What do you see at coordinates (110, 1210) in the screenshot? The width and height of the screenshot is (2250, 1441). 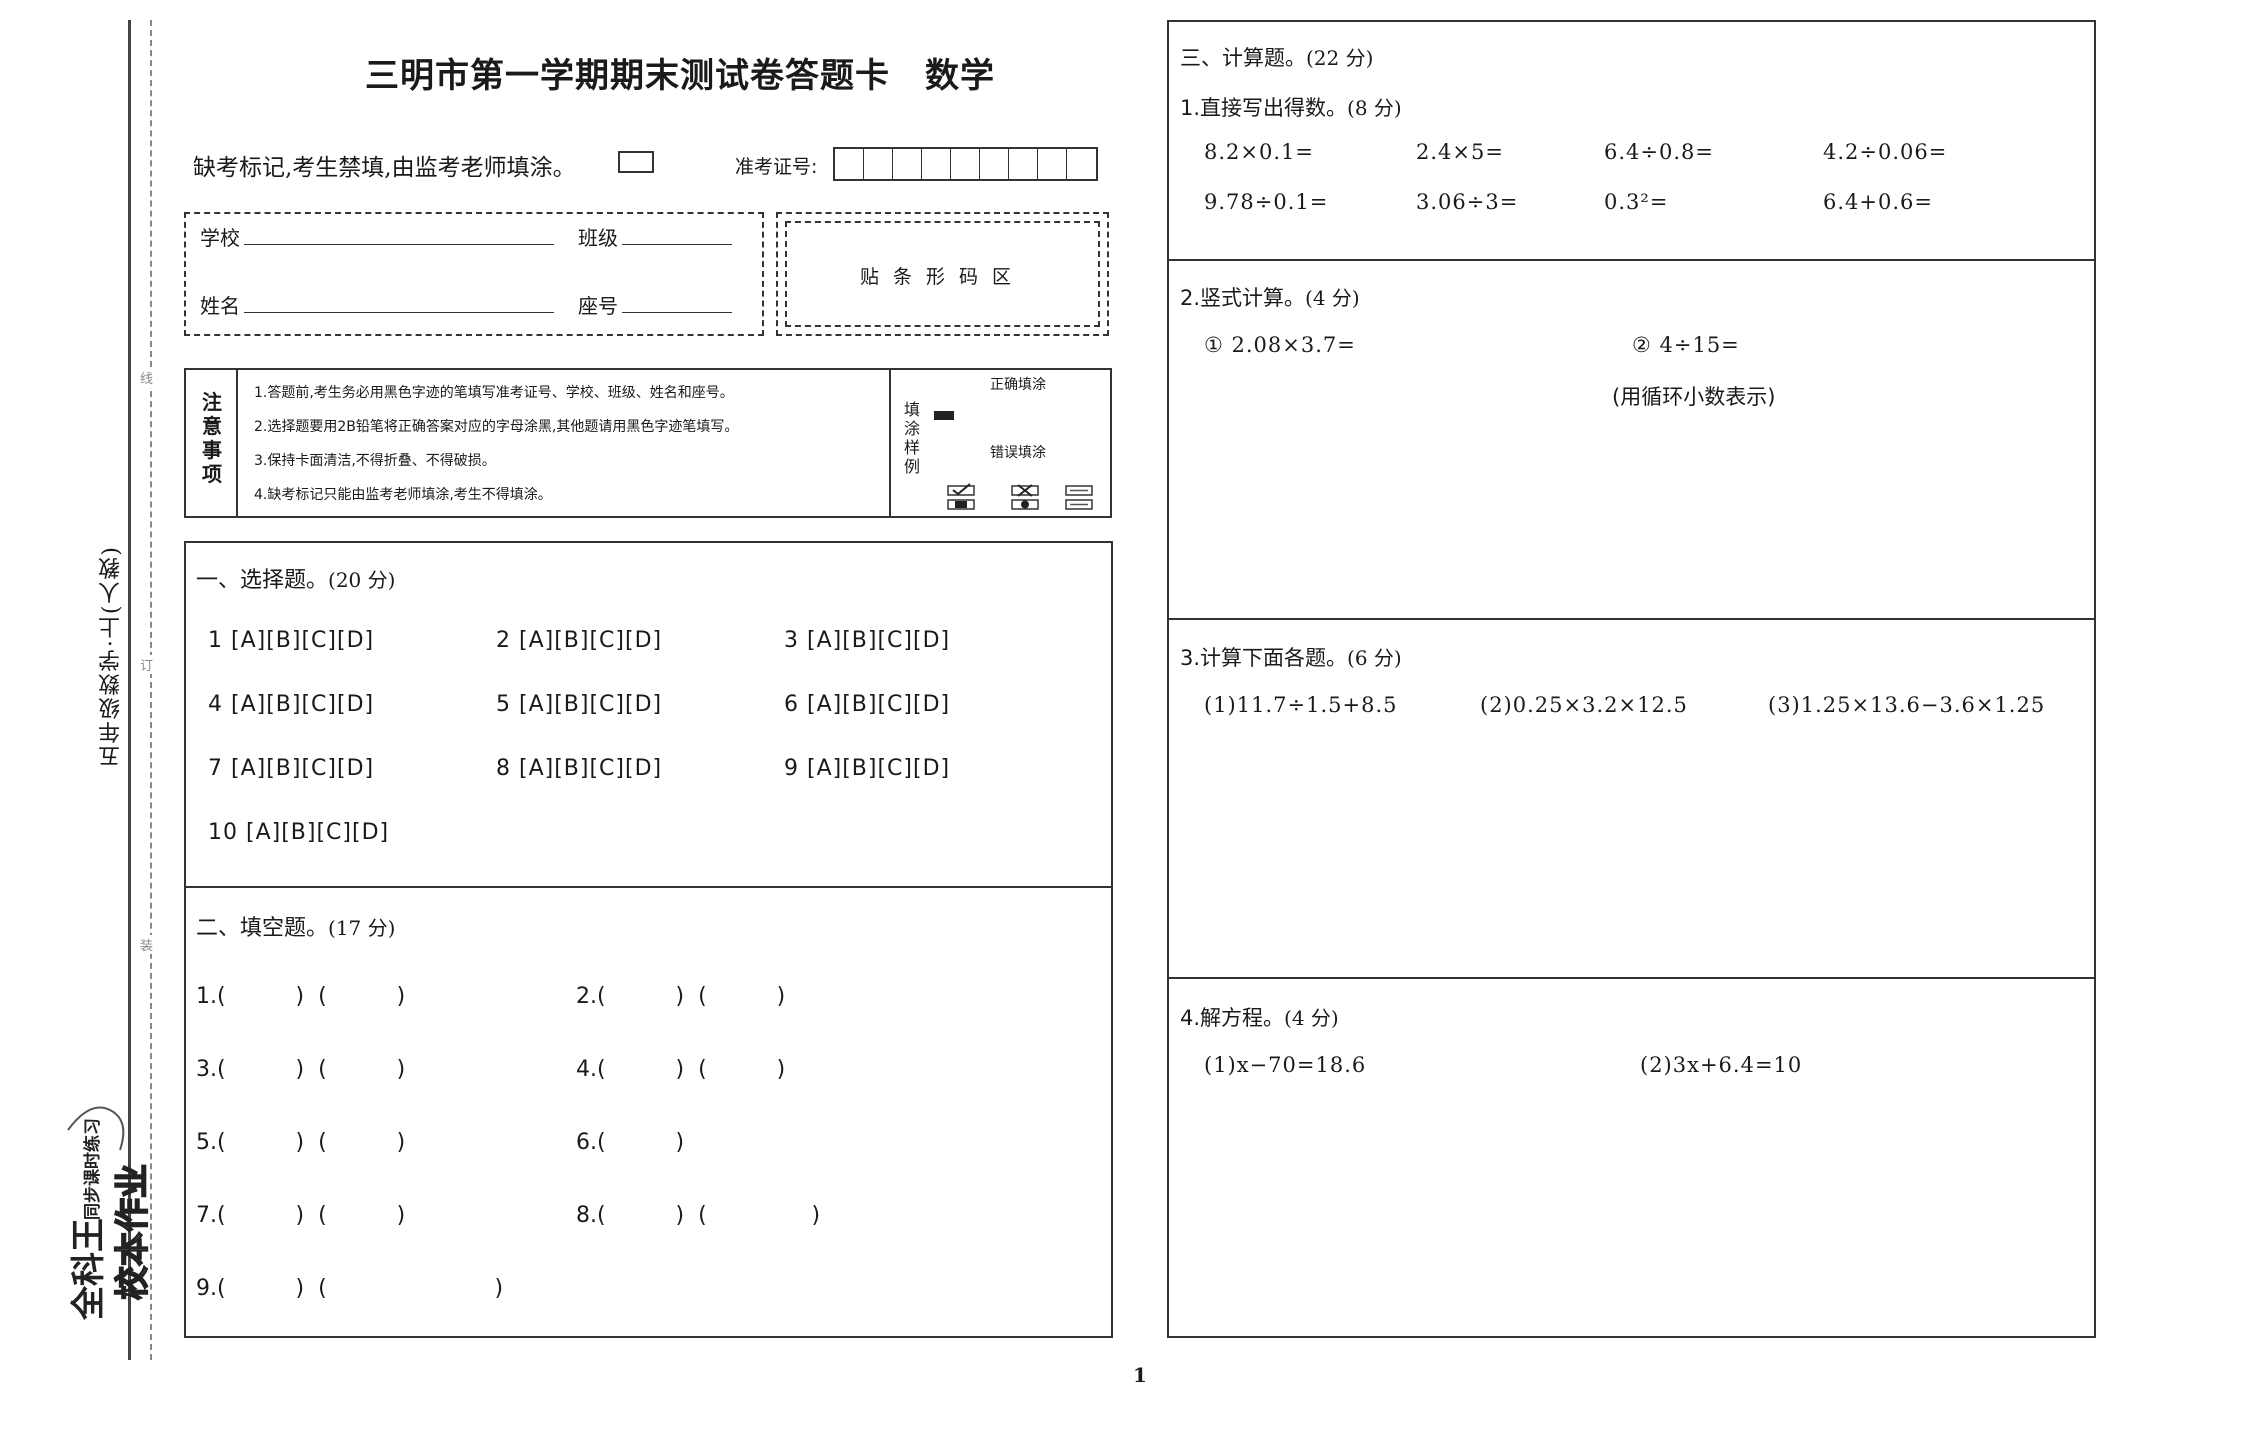 I see `brand-logo: 全科王 同步课时练习 校本作业` at bounding box center [110, 1210].